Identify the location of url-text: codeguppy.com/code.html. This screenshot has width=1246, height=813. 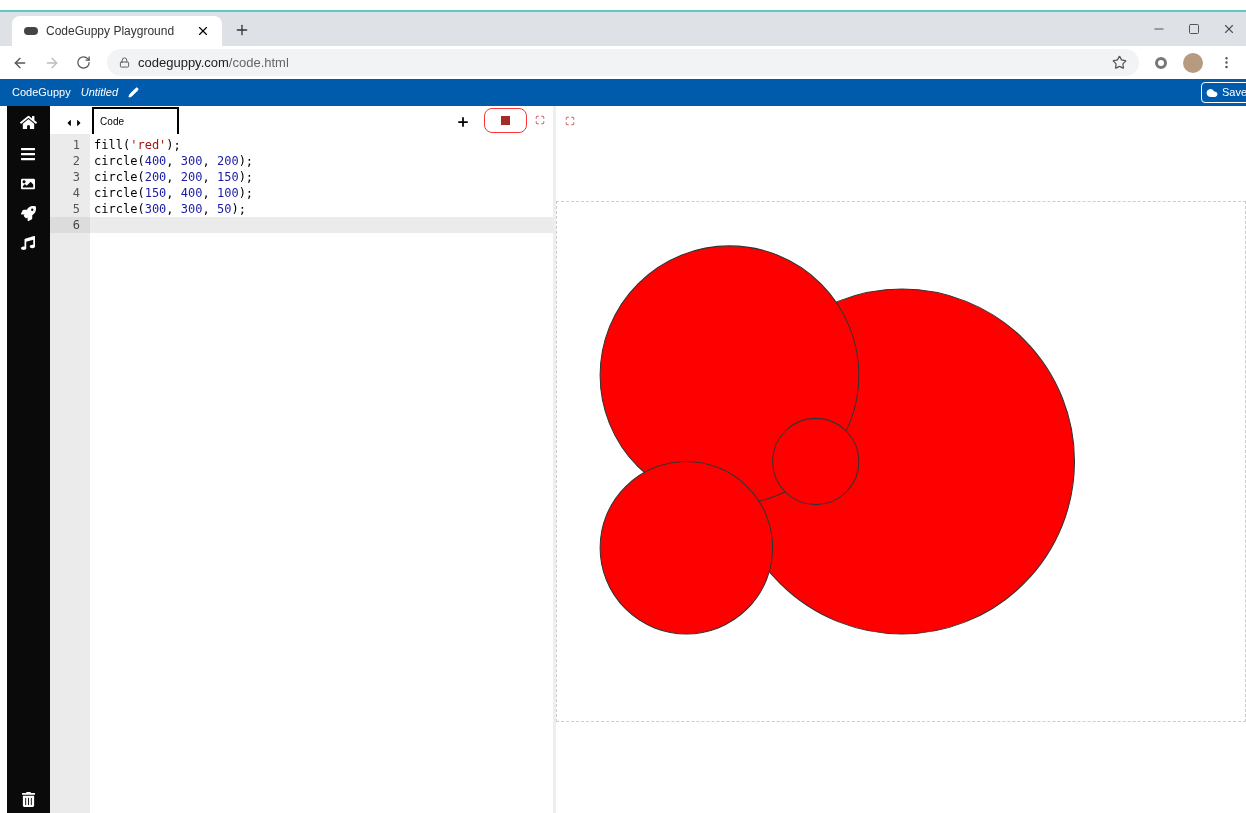
(214, 62).